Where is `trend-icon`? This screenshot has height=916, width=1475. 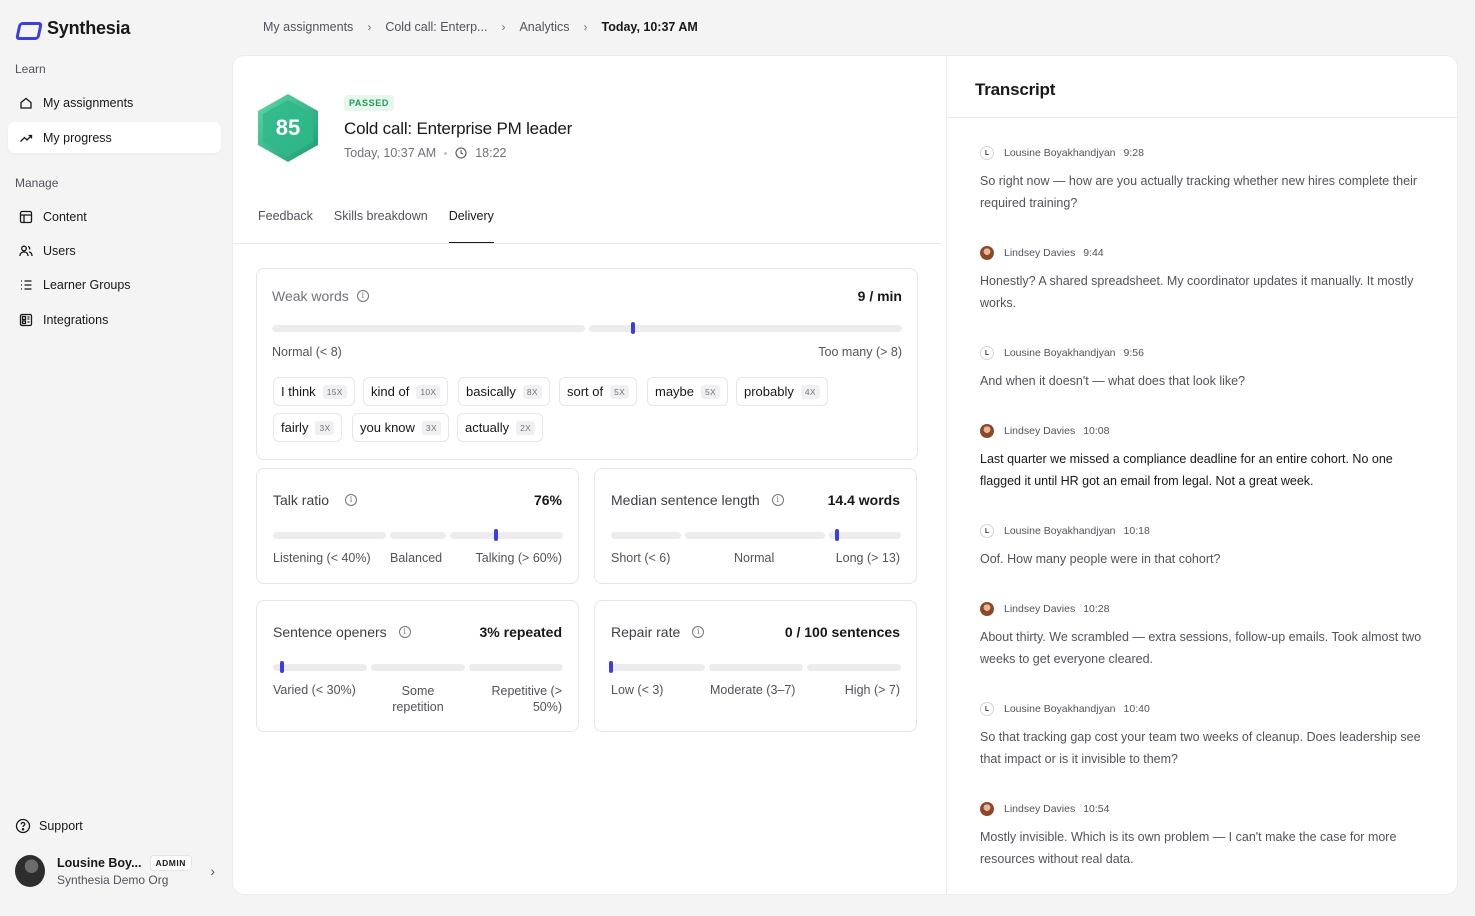
trend-icon is located at coordinates (26, 138).